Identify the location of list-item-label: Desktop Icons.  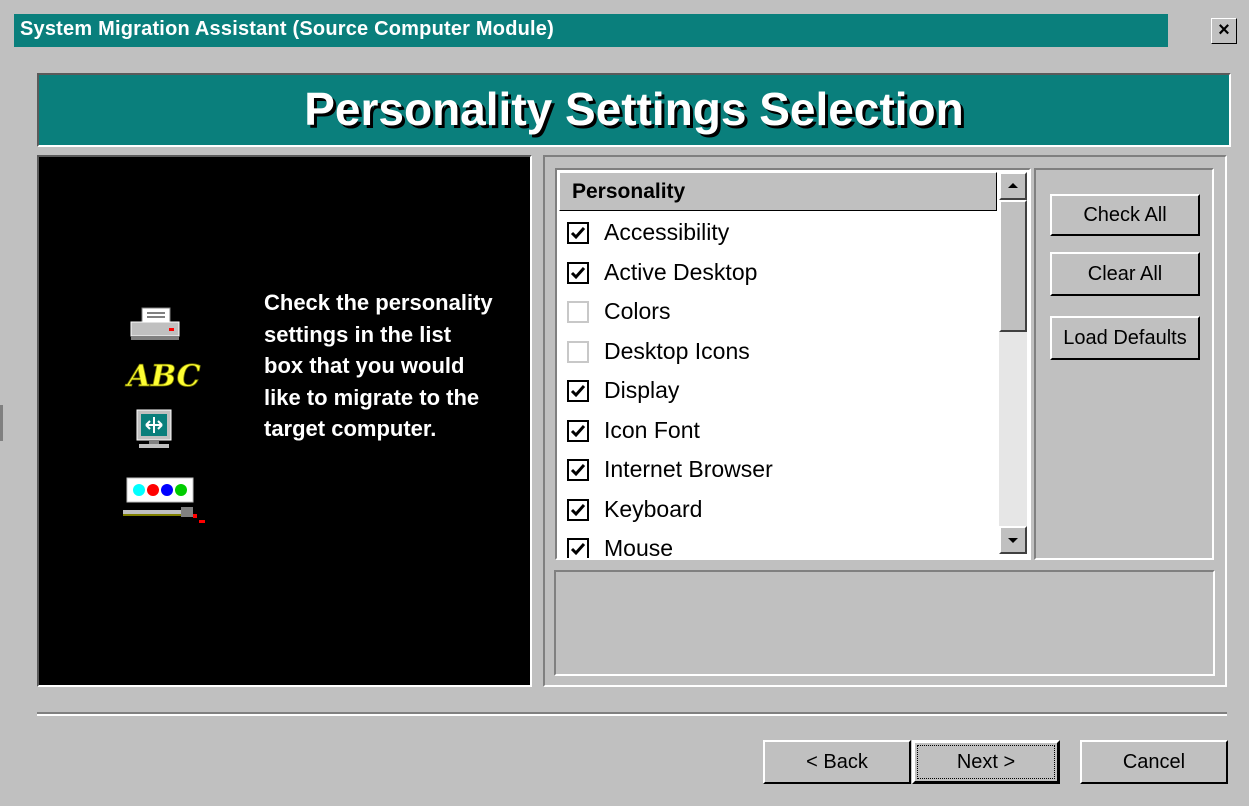
(677, 350).